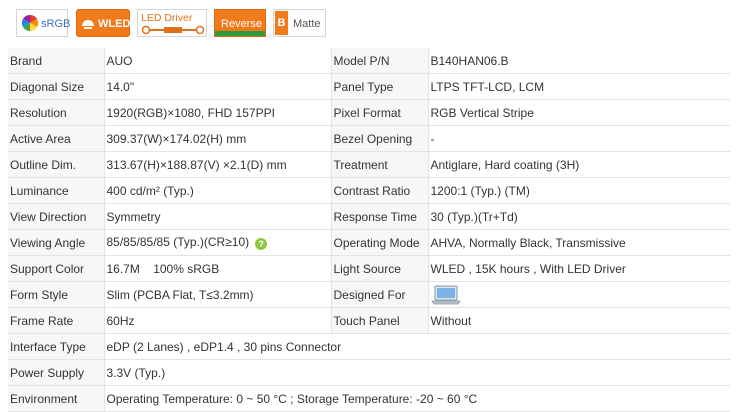 Image resolution: width=740 pixels, height=412 pixels. I want to click on reverse-label: Reverse, so click(241, 24).